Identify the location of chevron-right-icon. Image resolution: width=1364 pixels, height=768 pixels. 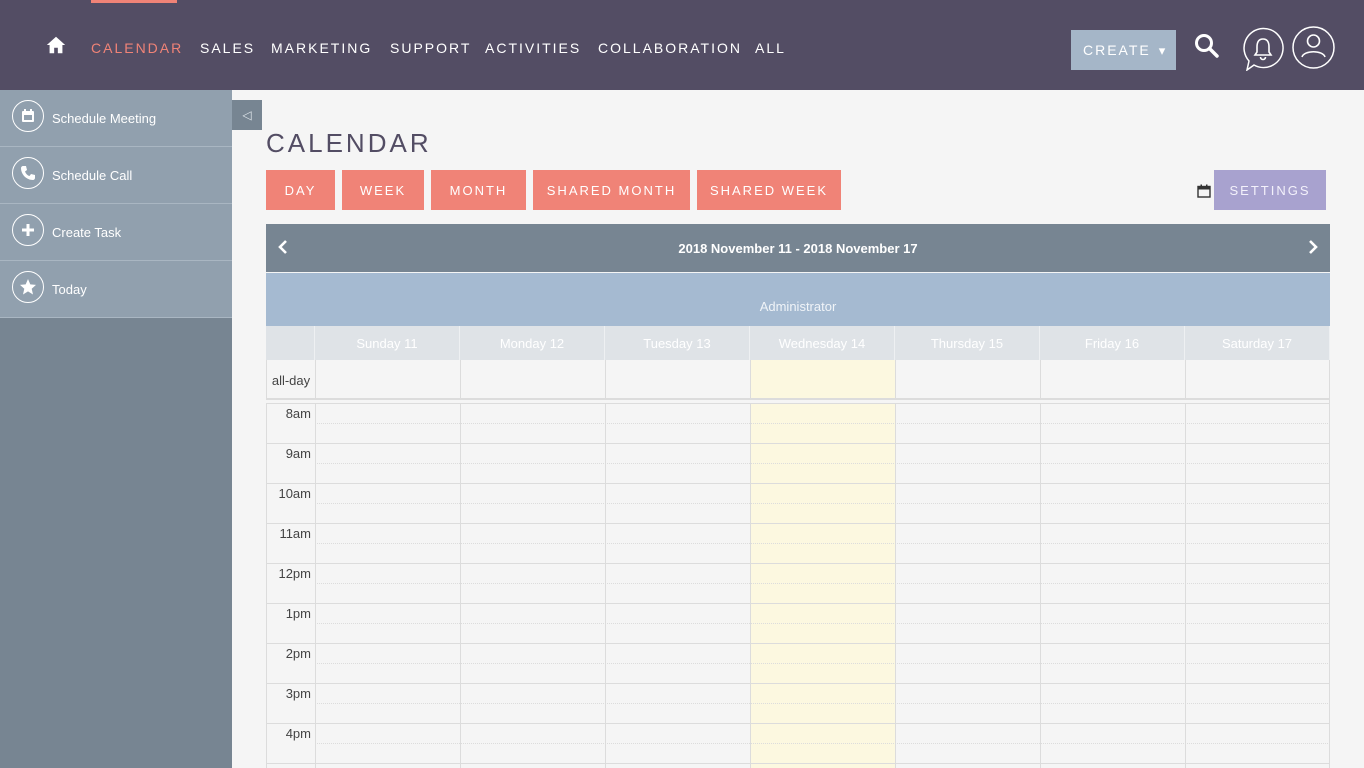
(1313, 247).